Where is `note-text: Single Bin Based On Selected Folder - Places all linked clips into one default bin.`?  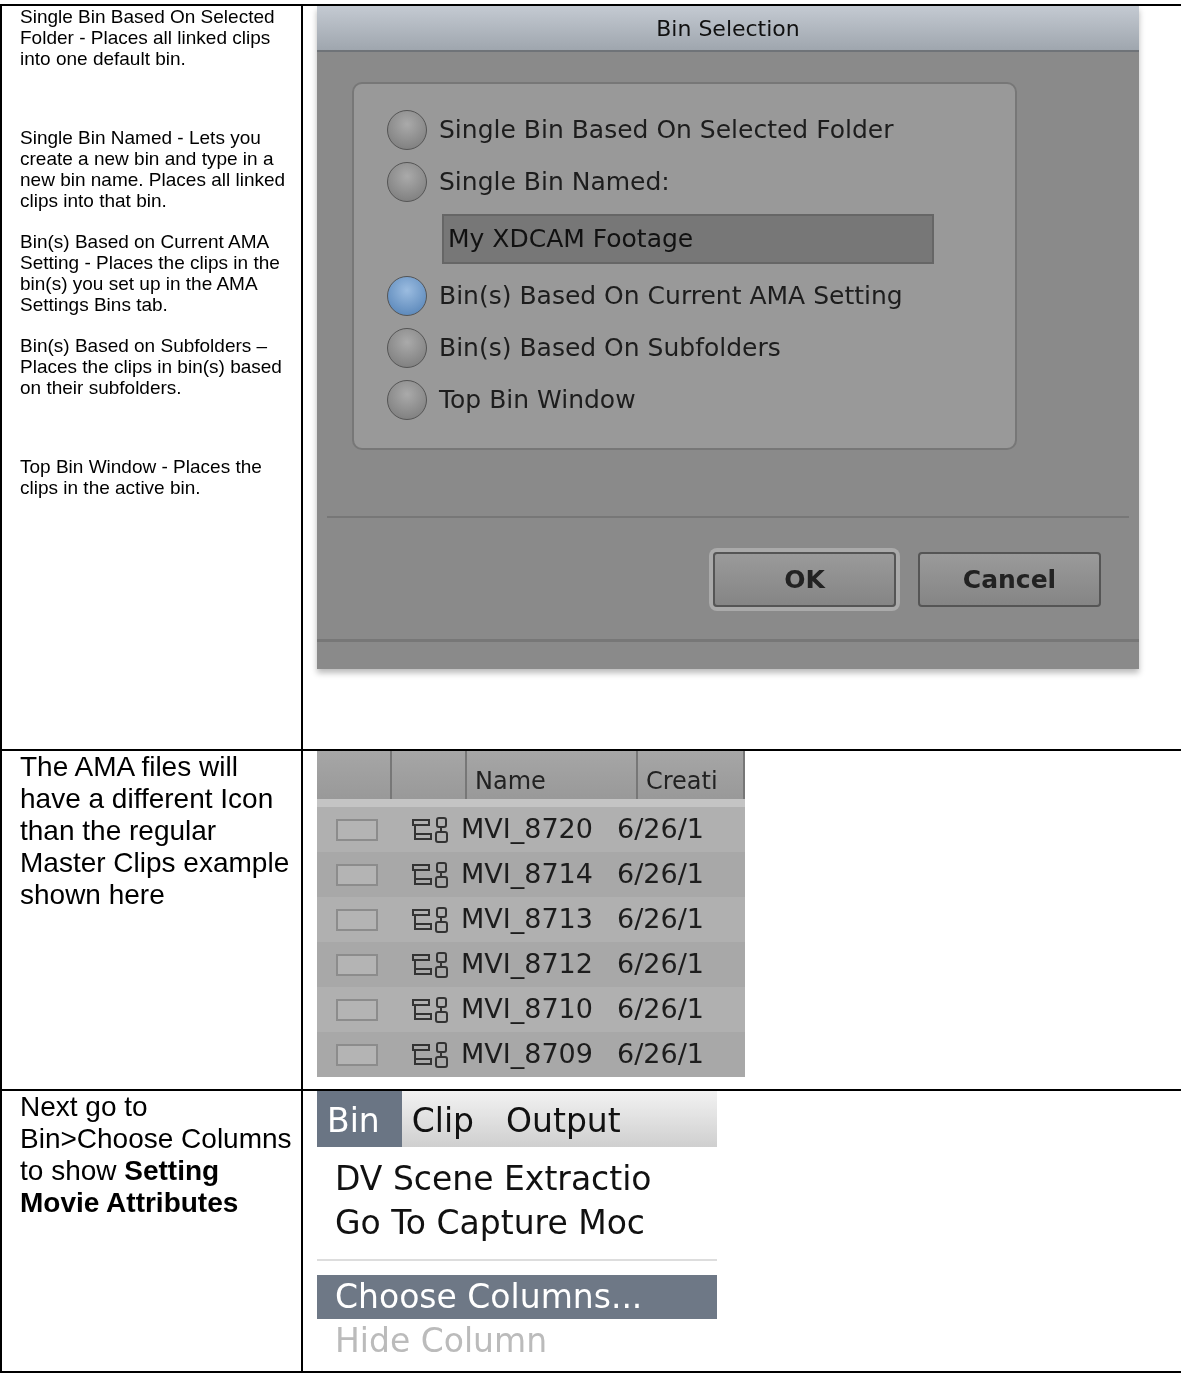
note-text: Single Bin Based On Selected Folder - Places all linked clips into one default bin. is located at coordinates (148, 37).